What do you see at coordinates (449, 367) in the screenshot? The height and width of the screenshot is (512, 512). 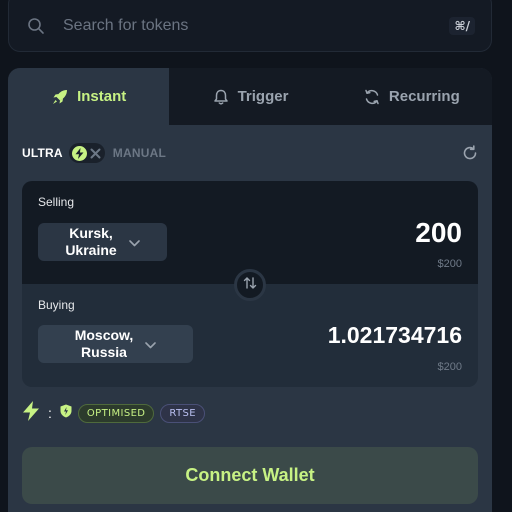 I see `buying-usd-value: $200` at bounding box center [449, 367].